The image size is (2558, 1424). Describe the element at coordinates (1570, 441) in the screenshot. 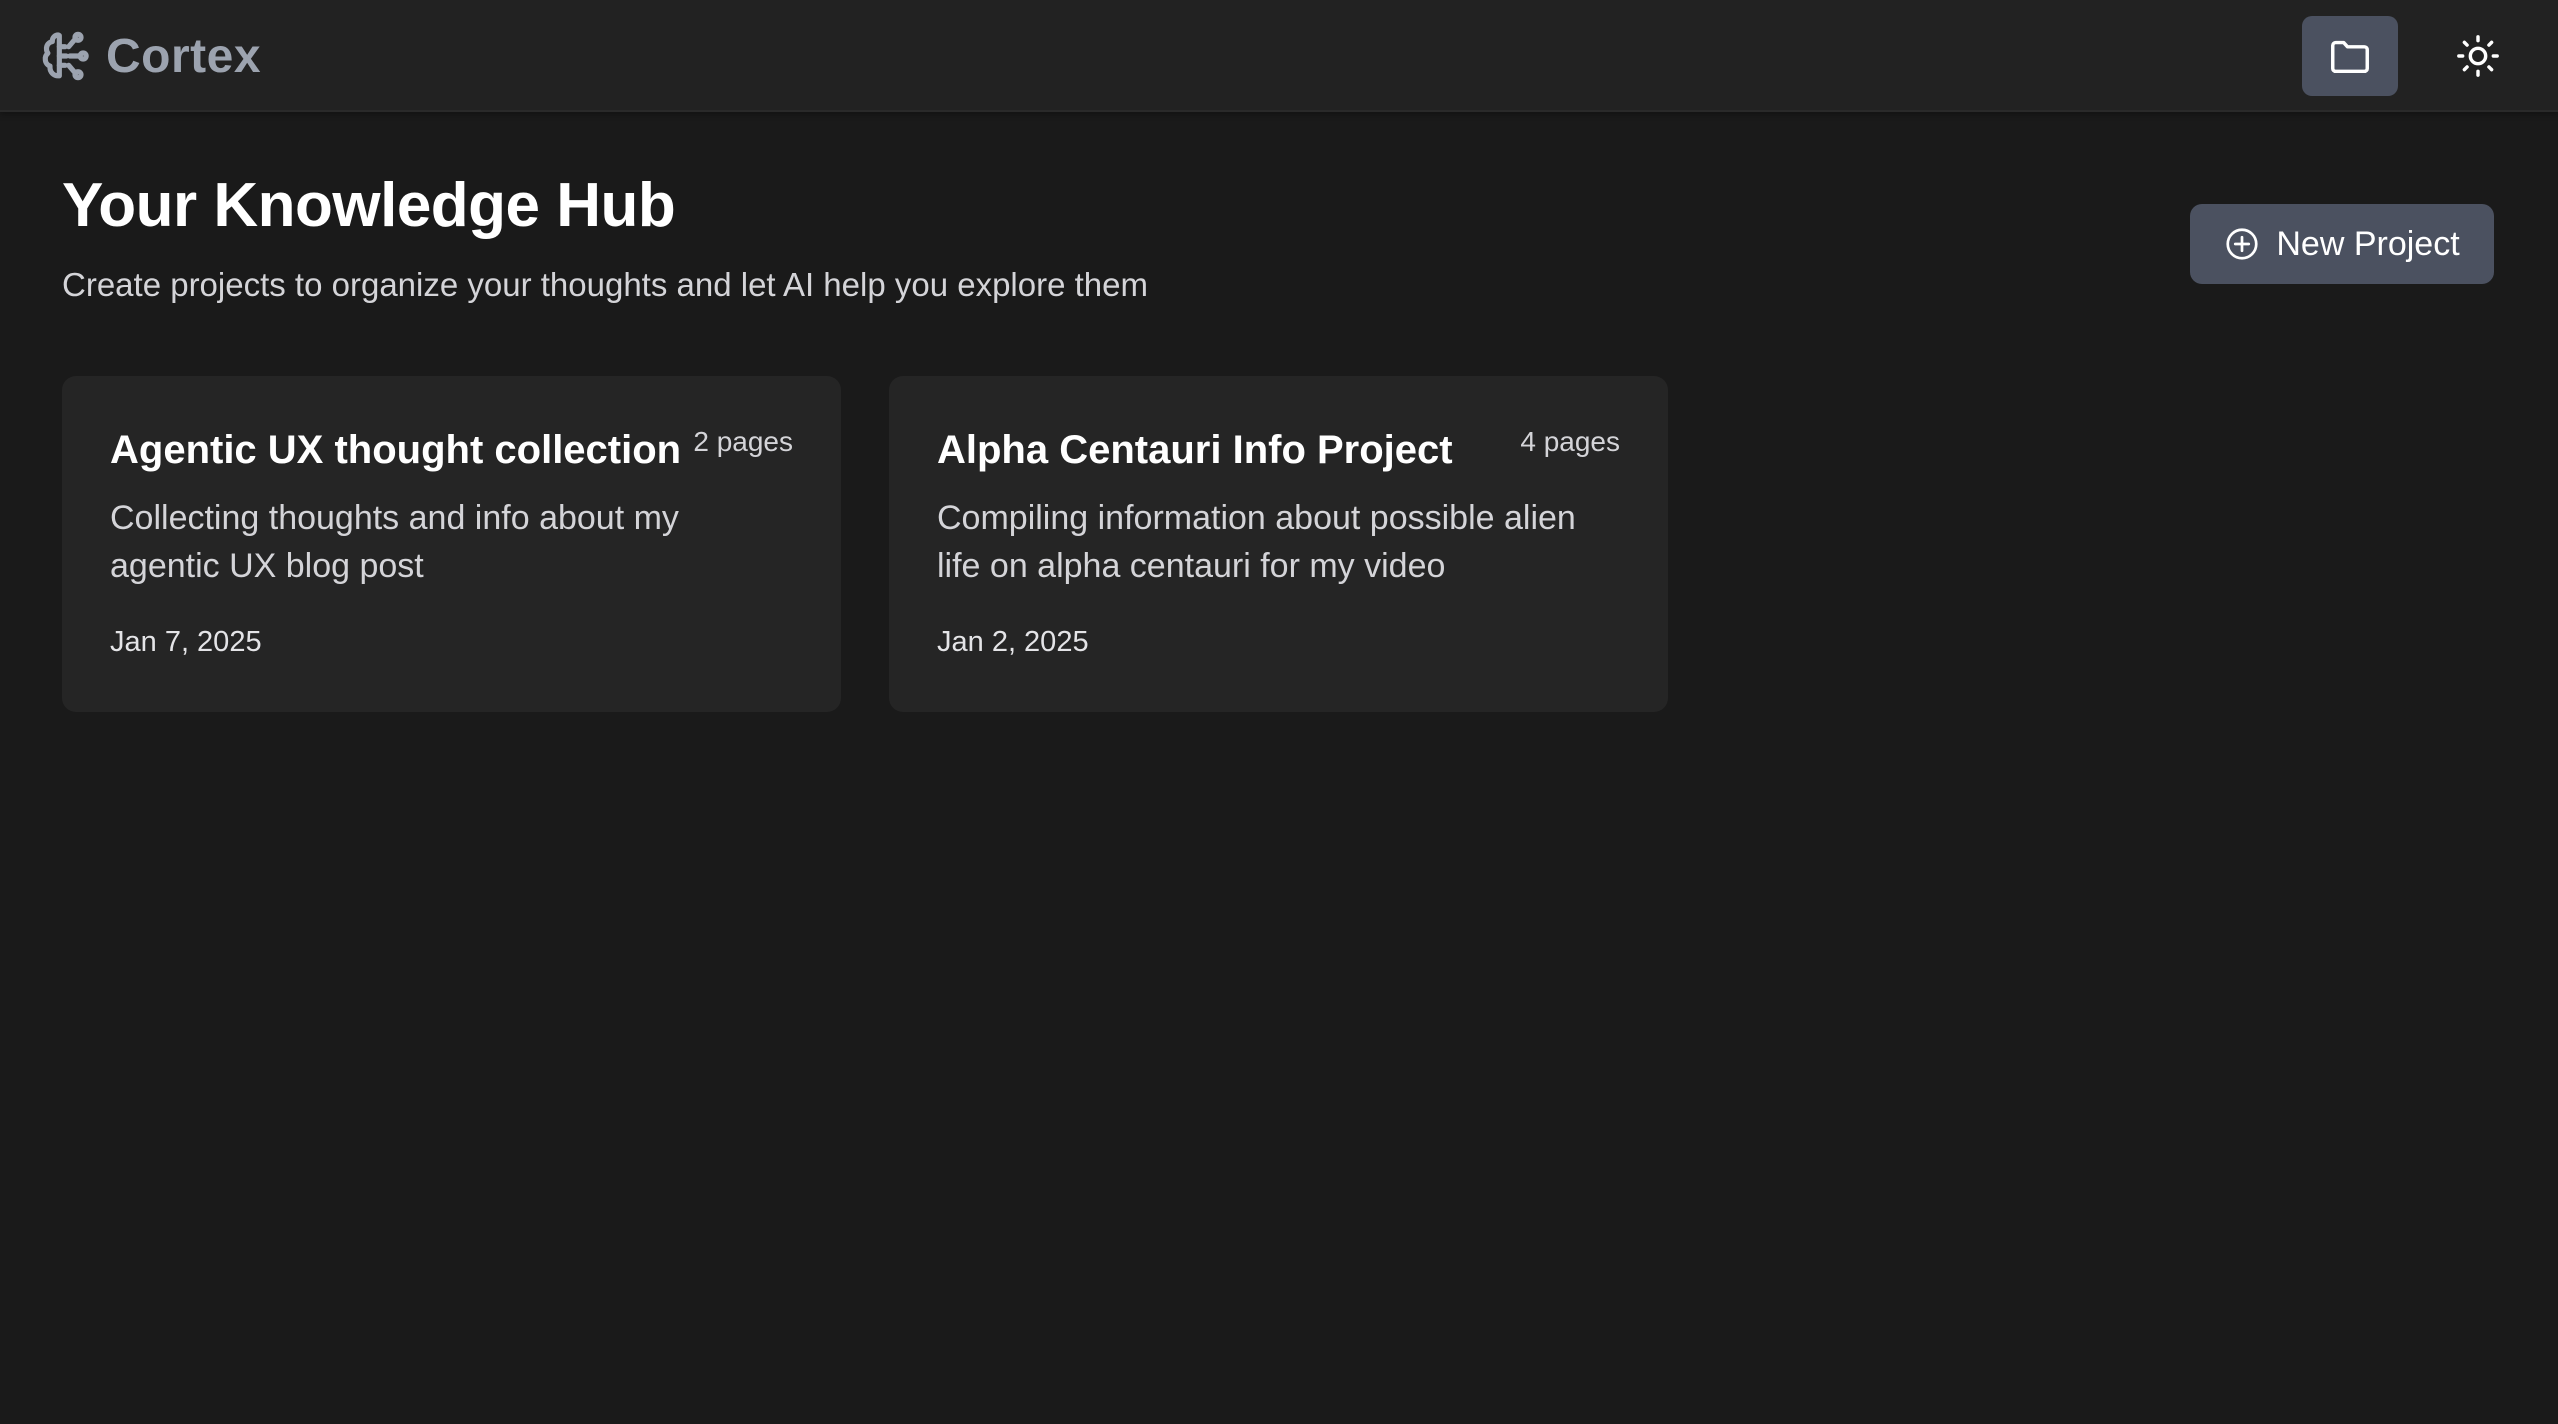

I see `page-count: 4 pages` at that location.